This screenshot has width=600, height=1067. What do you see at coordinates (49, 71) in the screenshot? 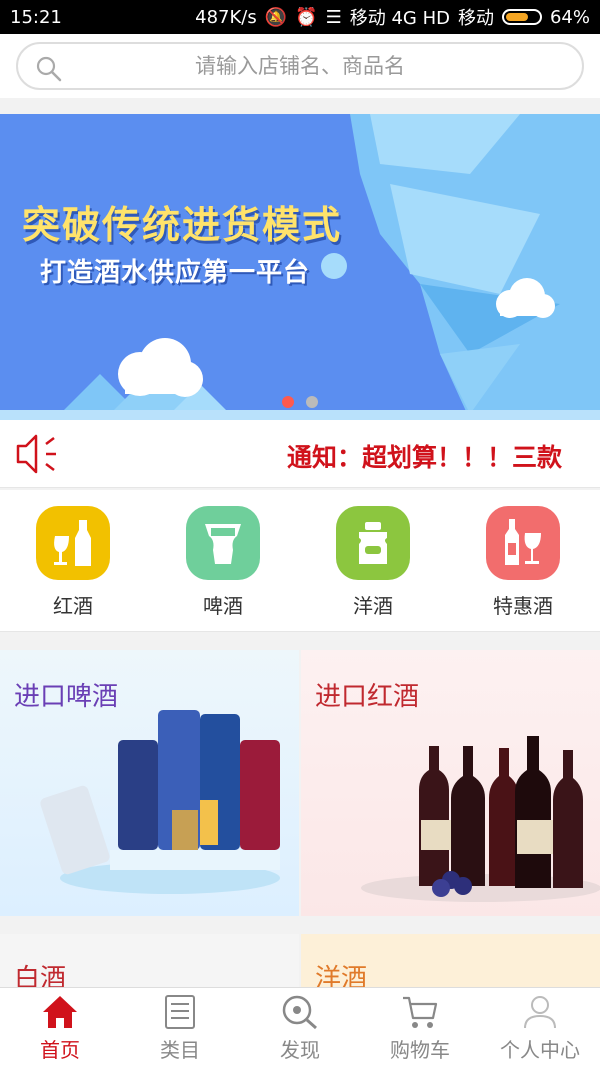
I see `search-icon` at bounding box center [49, 71].